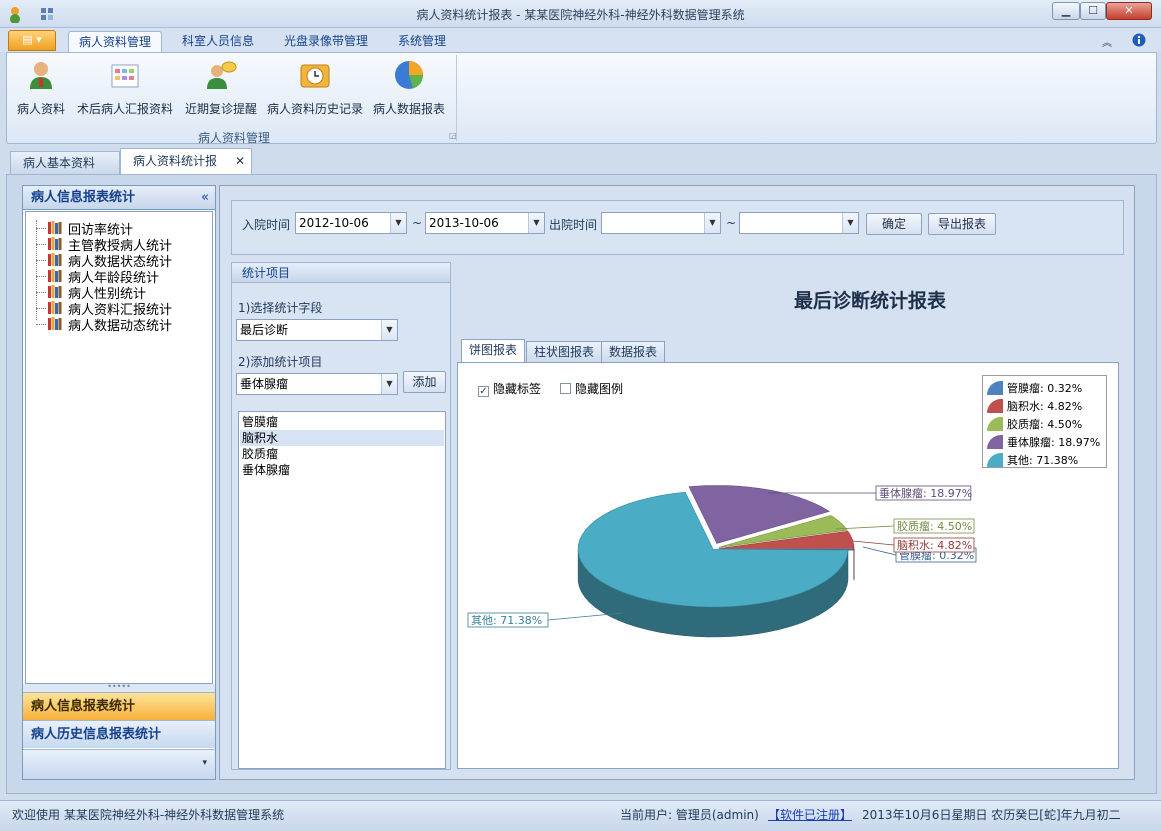 The width and height of the screenshot is (1161, 831). I want to click on admit-to-date: 2013-10-06 ▼, so click(485, 223).